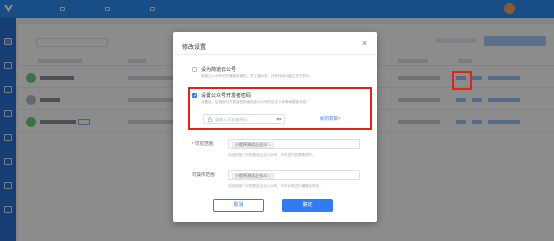 Image resolution: width=554 pixels, height=241 pixels. What do you see at coordinates (204, 174) in the screenshot?
I see `operate-range-label: 可操作范围:` at bounding box center [204, 174].